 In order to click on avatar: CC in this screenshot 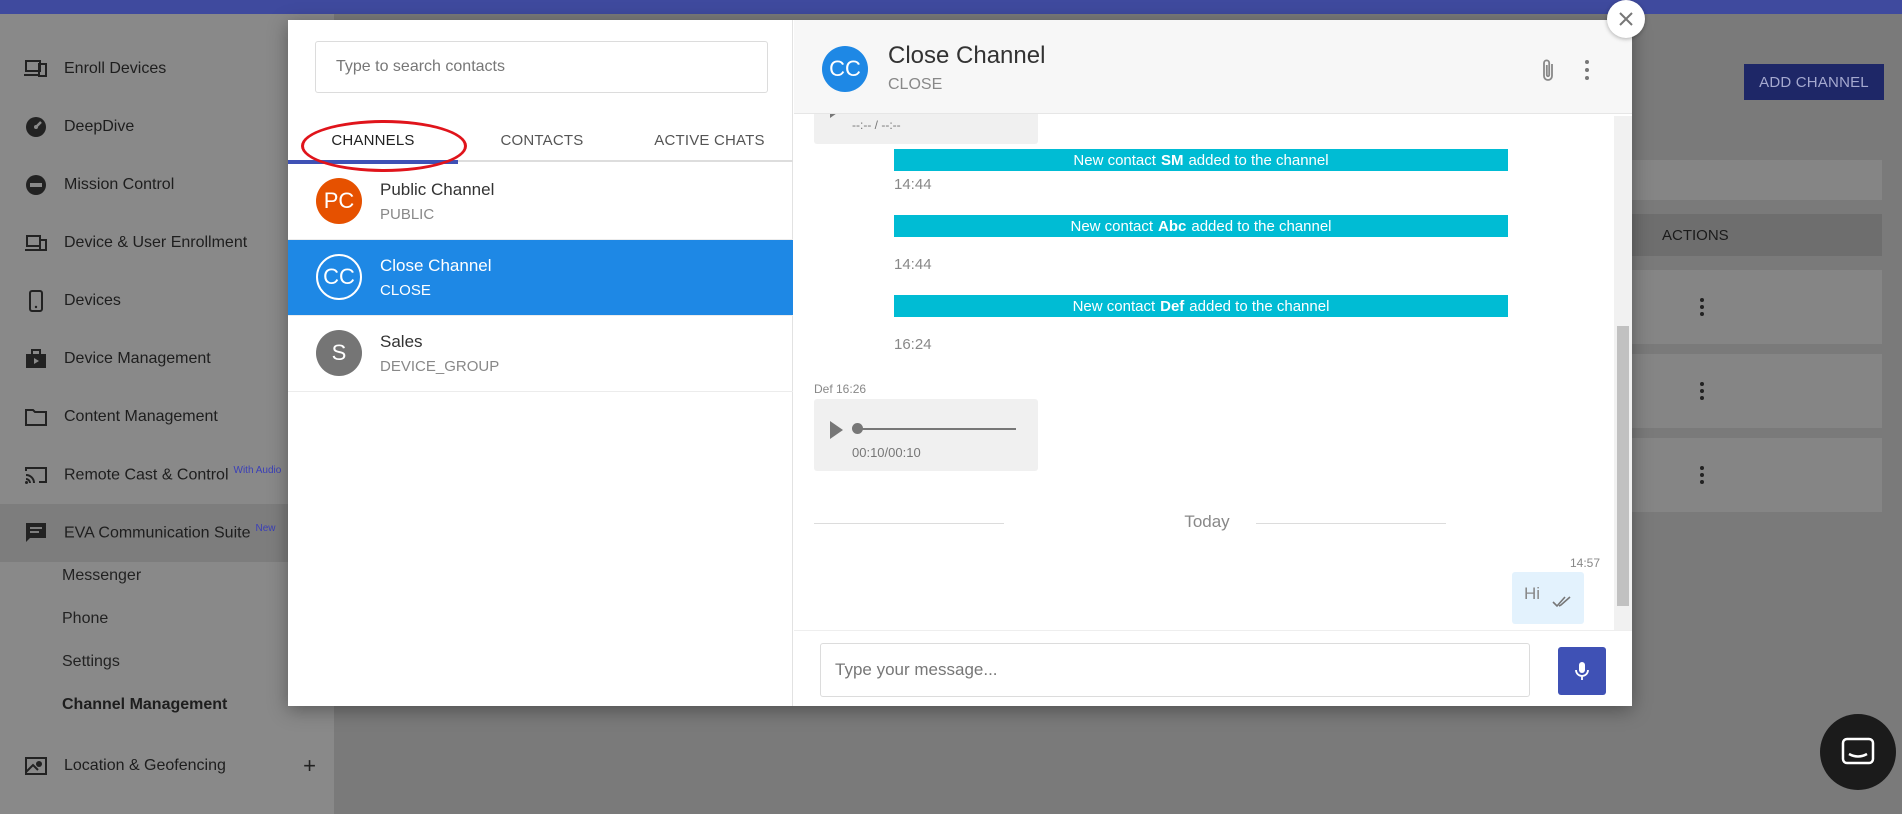, I will do `click(845, 69)`.